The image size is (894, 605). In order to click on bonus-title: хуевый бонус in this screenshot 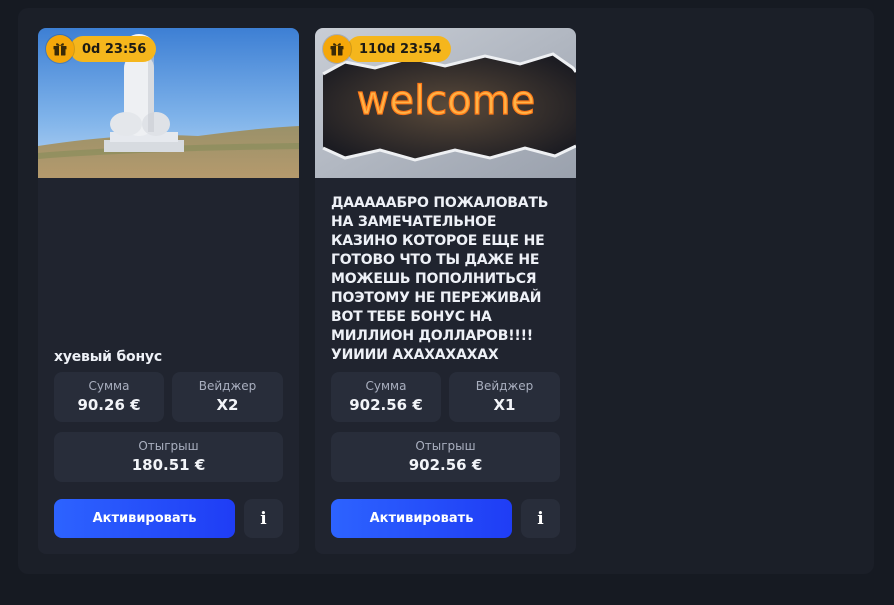, I will do `click(108, 357)`.